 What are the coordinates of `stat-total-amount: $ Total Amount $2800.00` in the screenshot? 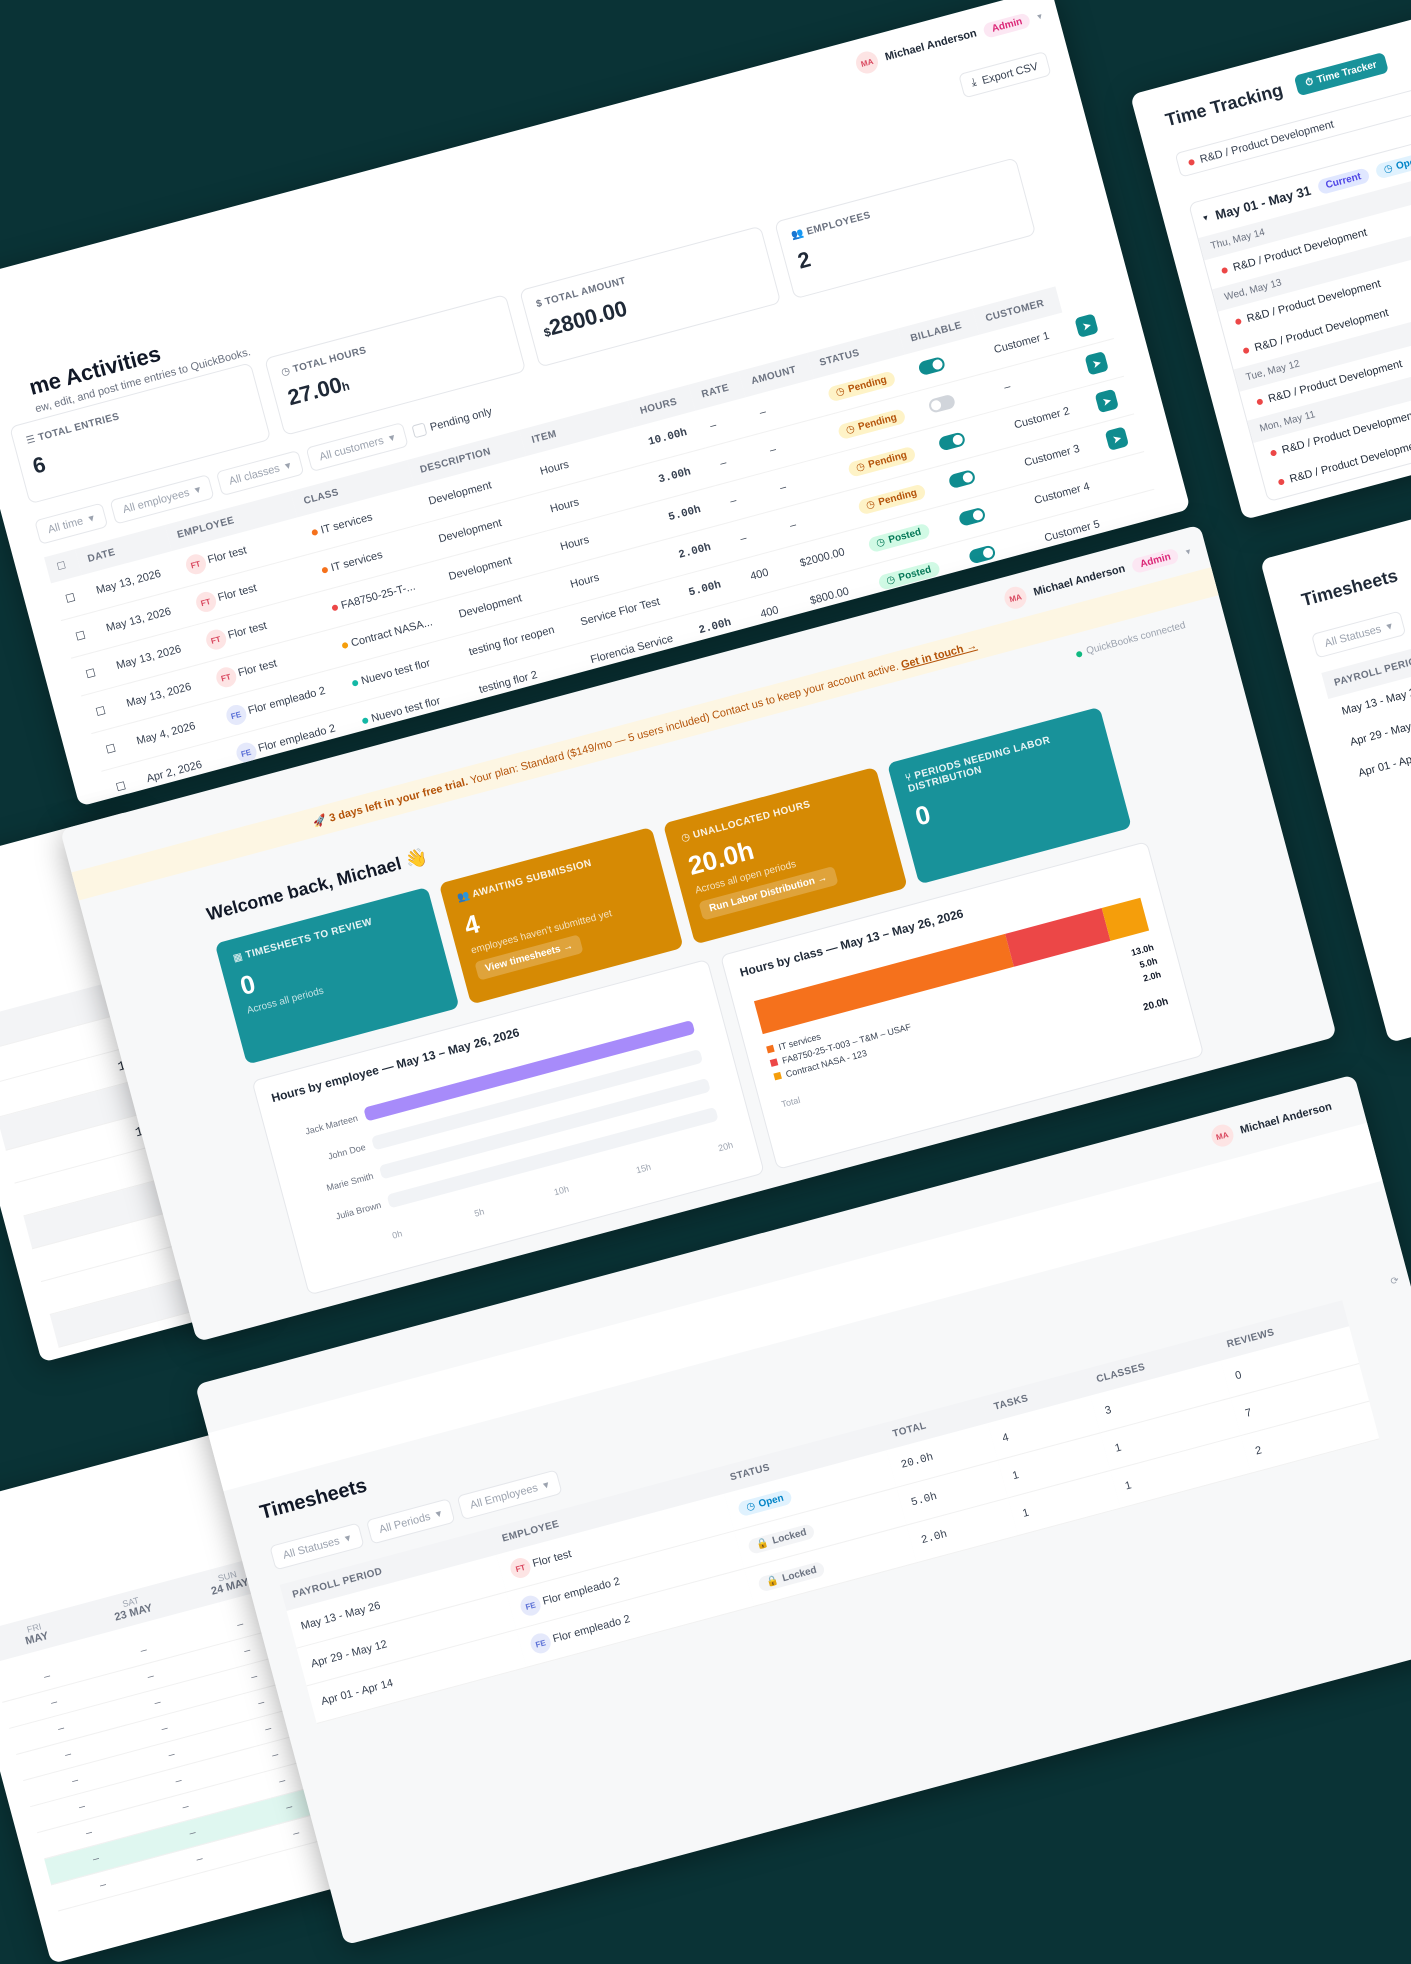 It's located at (650, 296).